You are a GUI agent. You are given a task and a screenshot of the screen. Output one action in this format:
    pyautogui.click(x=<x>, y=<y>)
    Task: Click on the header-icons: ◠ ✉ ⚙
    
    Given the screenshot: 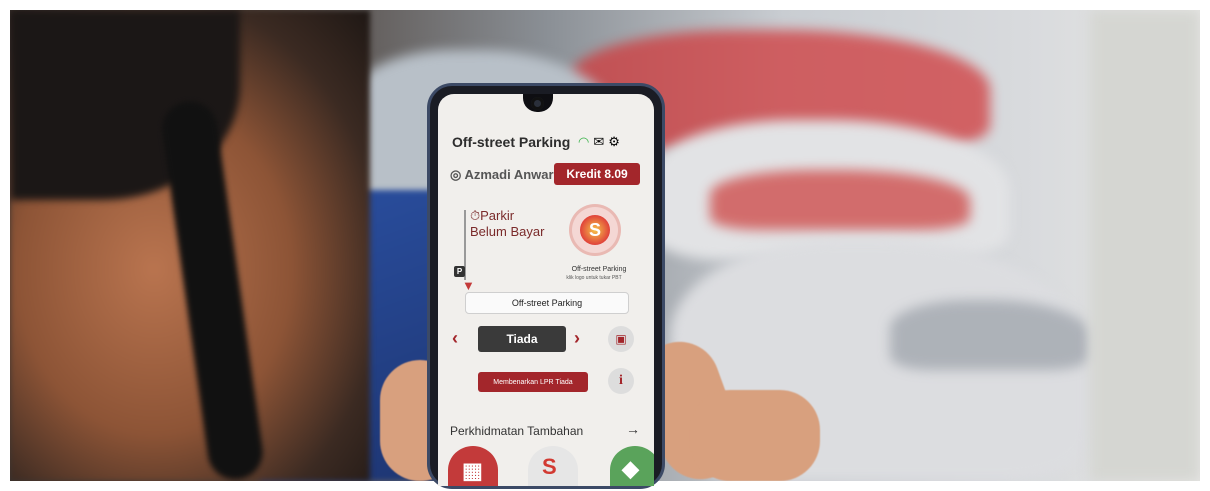 What is the action you would take?
    pyautogui.click(x=599, y=142)
    